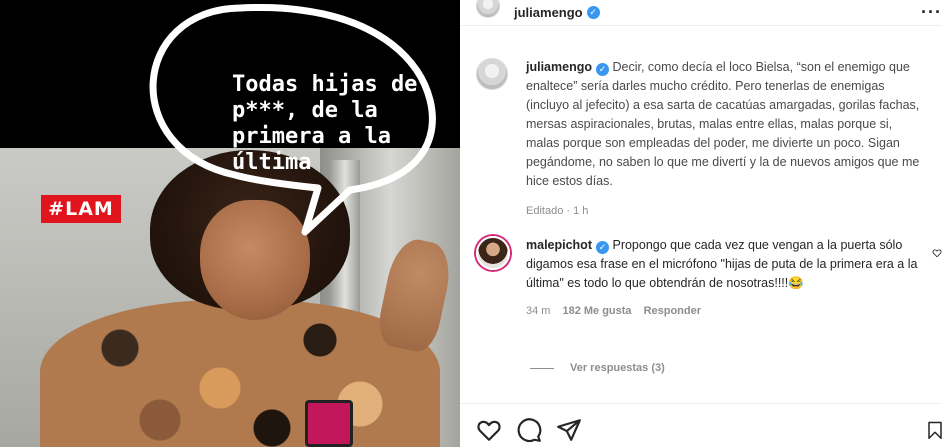  What do you see at coordinates (492, 74) in the screenshot?
I see `caption-author-avatar` at bounding box center [492, 74].